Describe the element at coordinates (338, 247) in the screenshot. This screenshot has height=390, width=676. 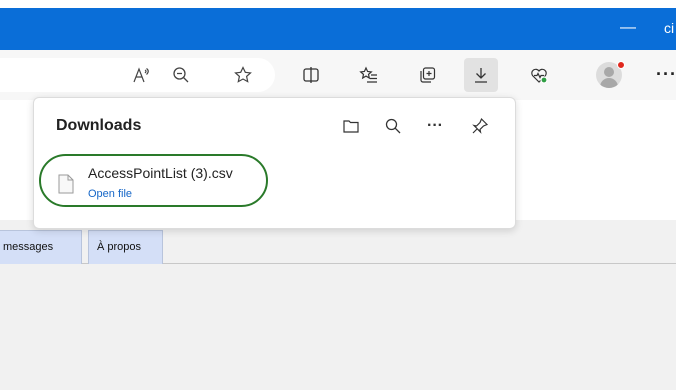
I see `page-tabs: messages À propos` at that location.